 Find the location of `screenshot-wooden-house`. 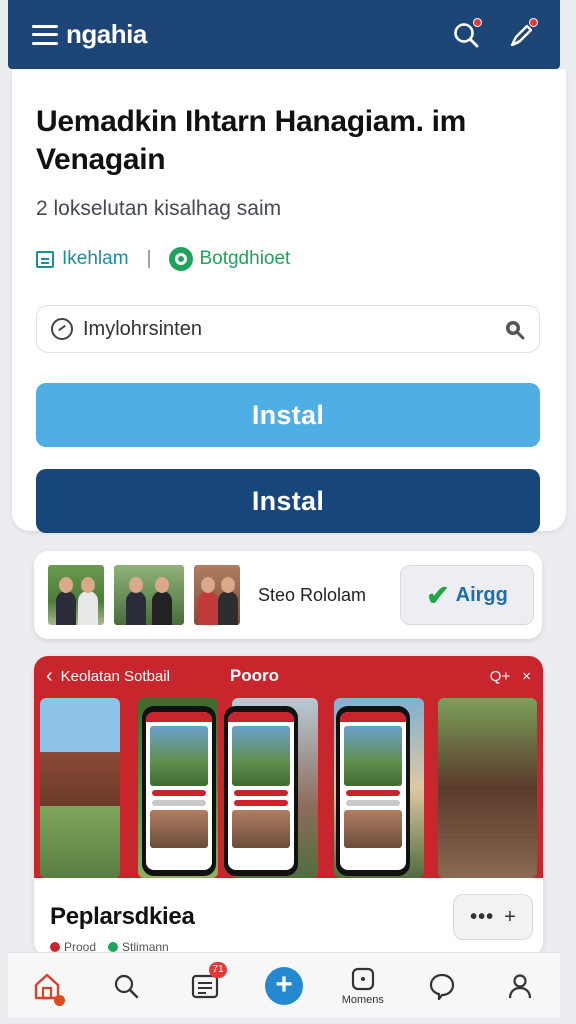

screenshot-wooden-house is located at coordinates (487, 788).